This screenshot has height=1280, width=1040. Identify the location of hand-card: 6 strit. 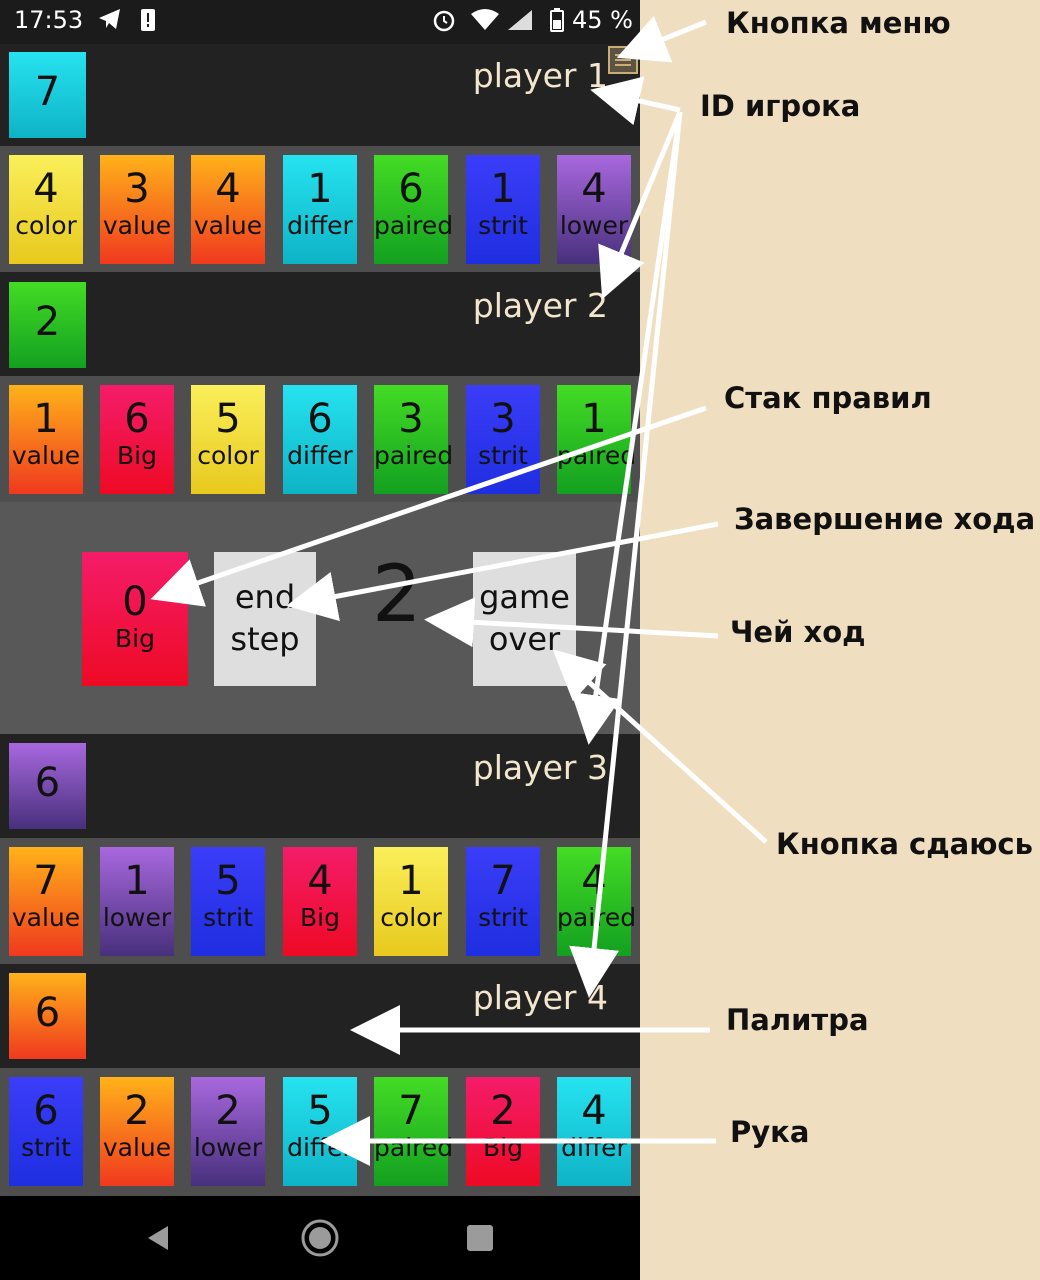
(46, 1131).